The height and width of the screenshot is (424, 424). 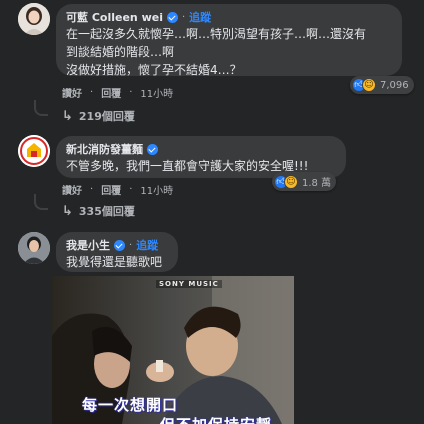 I want to click on fire-department-logo, so click(x=34, y=151).